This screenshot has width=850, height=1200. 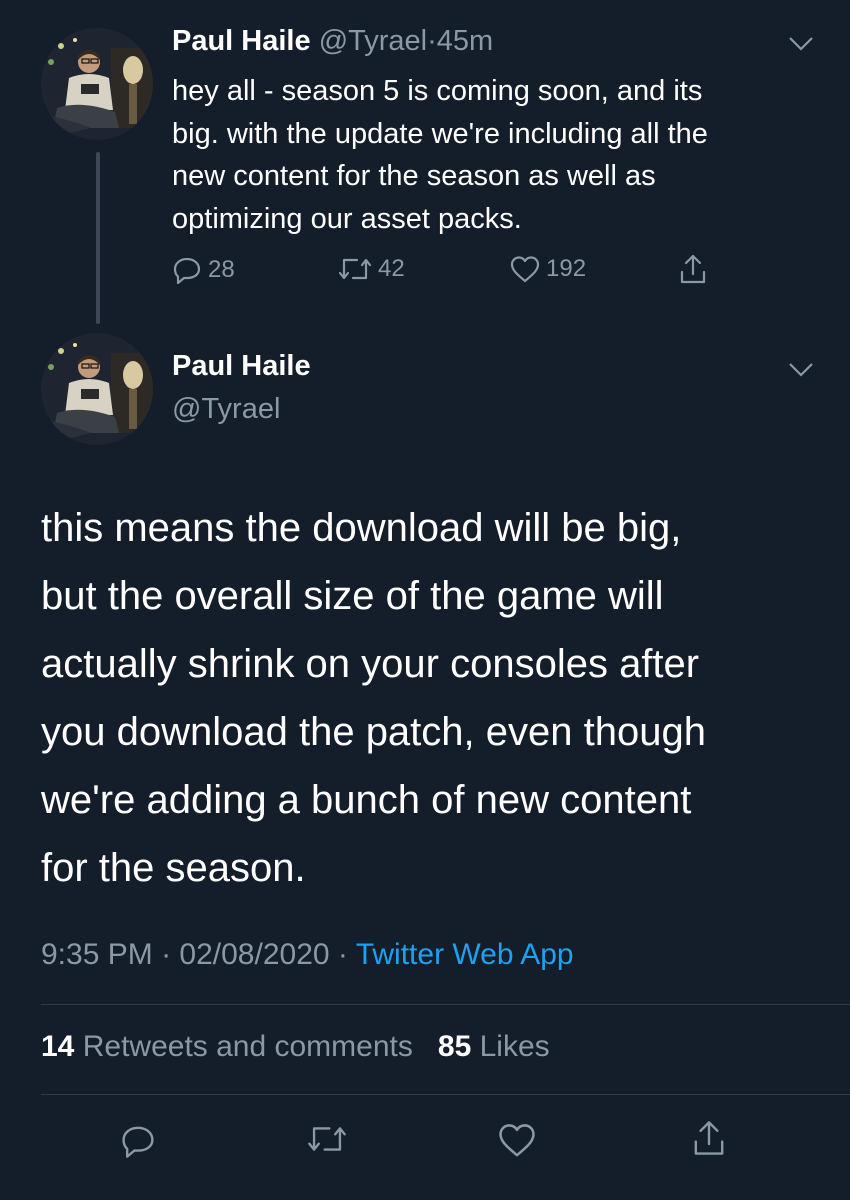 What do you see at coordinates (514, 1046) in the screenshot?
I see `likes-label: Likes` at bounding box center [514, 1046].